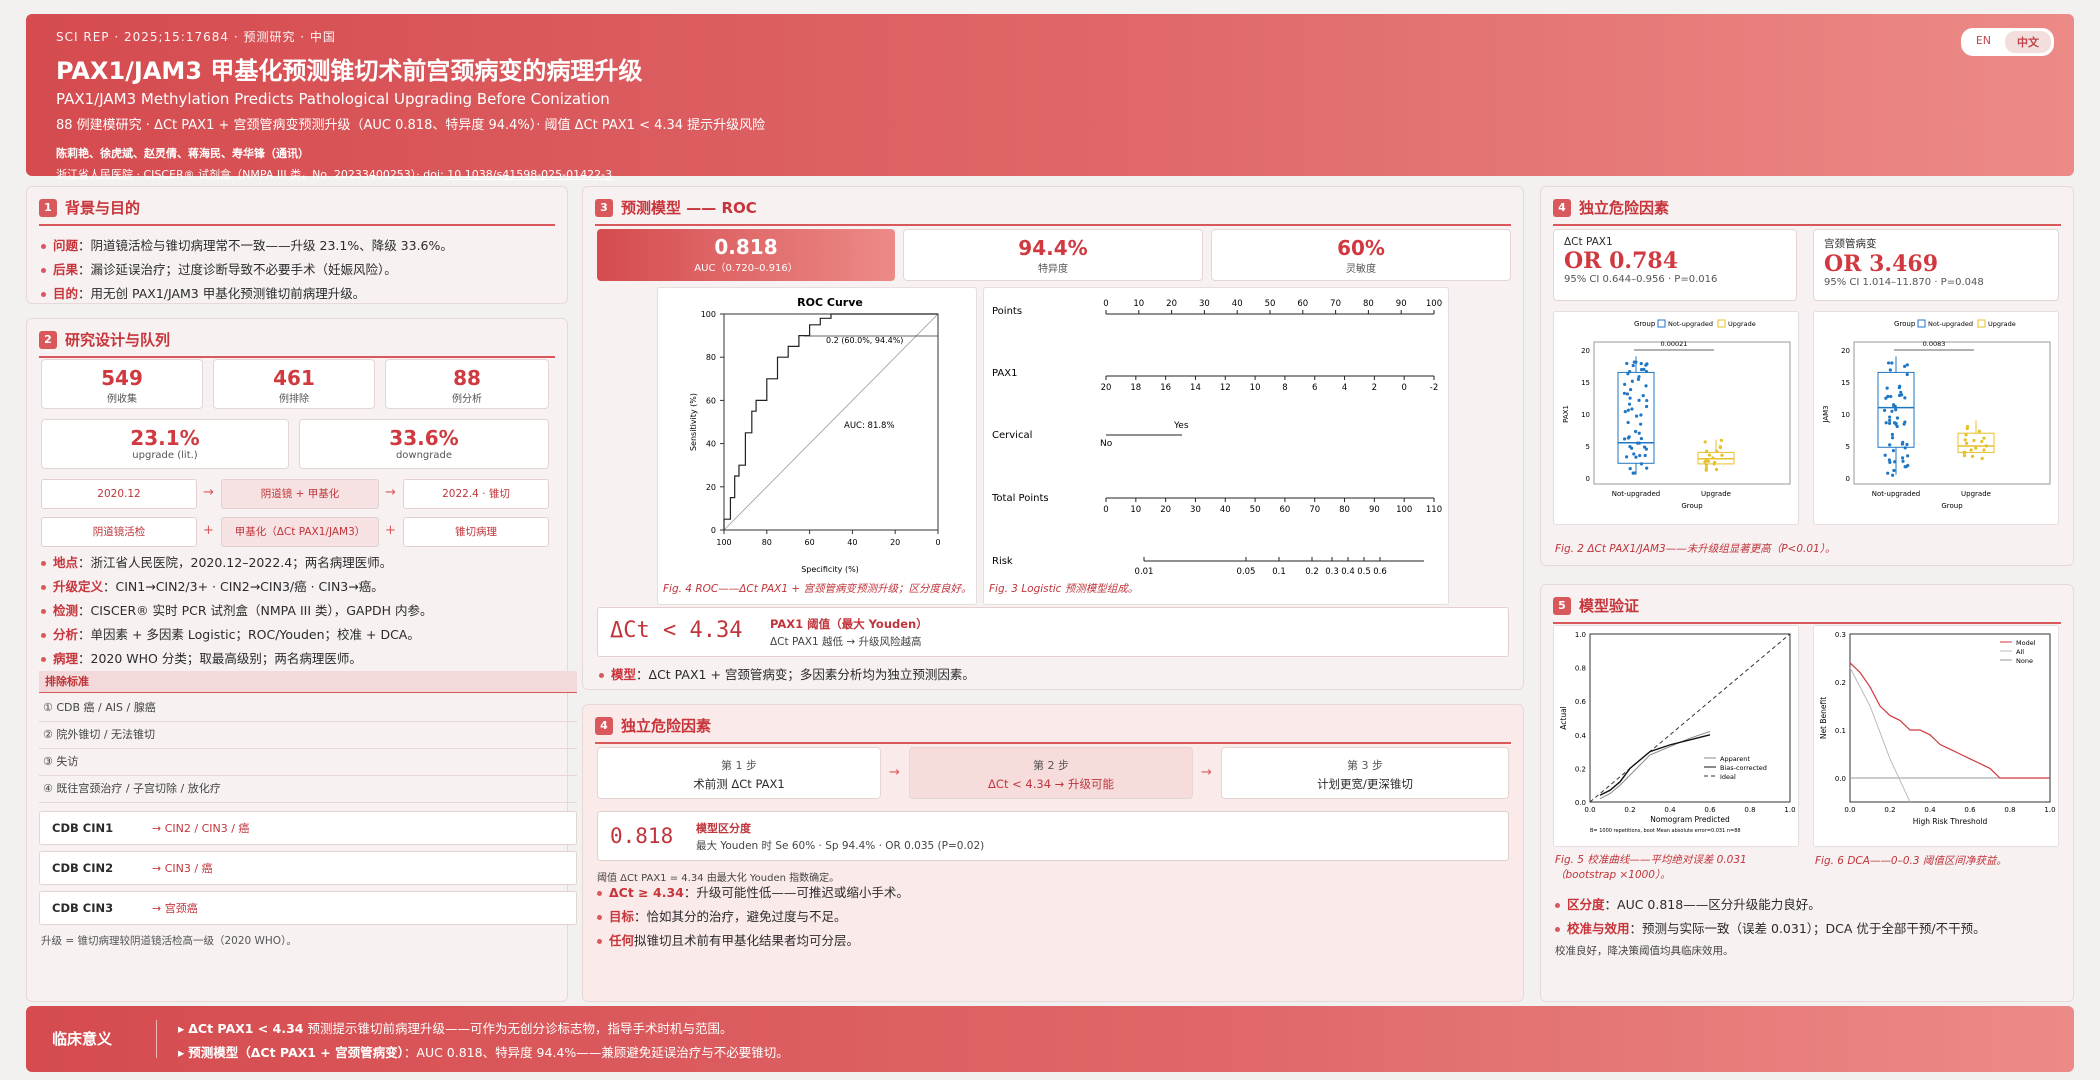  Describe the element at coordinates (297, 246) in the screenshot. I see `bullet-item: 问题：阴道镜活检与锥切病理常不一致——升级 23.1%、降级 33.6%。` at that location.